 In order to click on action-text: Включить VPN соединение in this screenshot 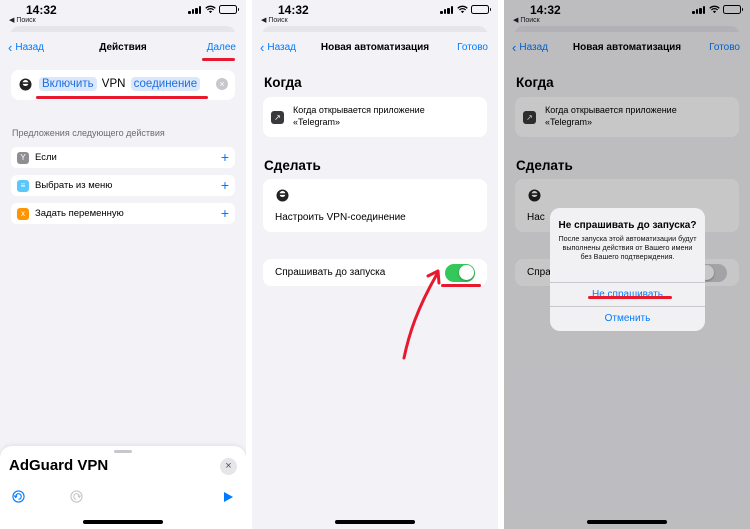, I will do `click(120, 84)`.